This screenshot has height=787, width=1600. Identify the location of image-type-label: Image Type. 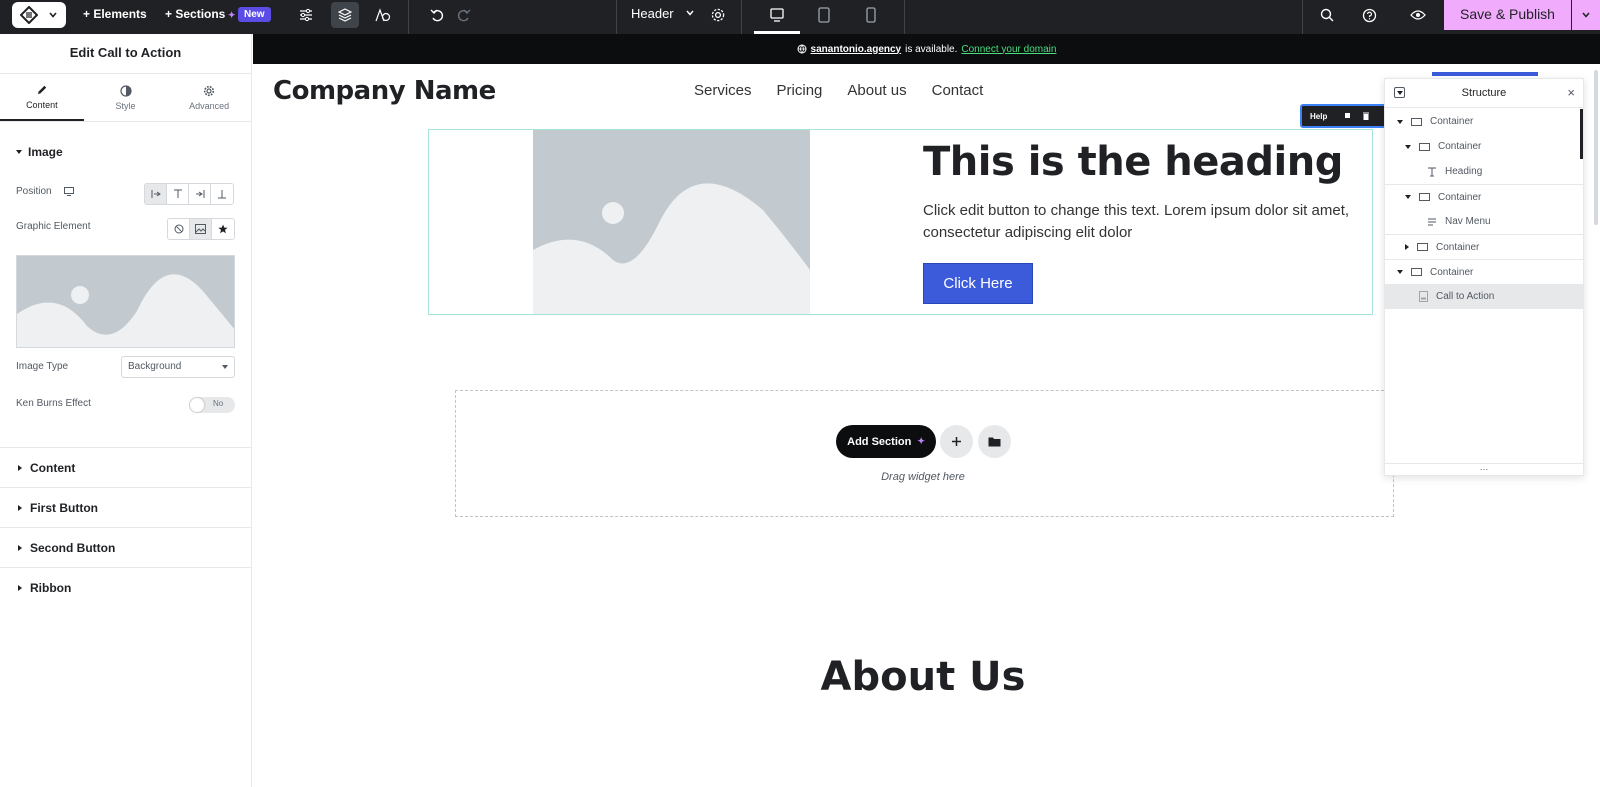
(42, 366).